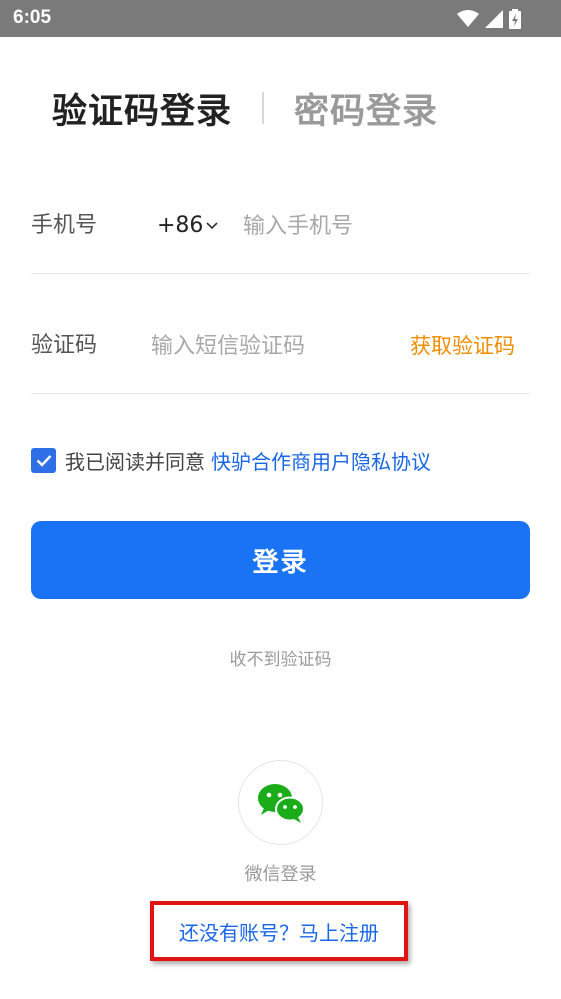  I want to click on phone-label: 手机号, so click(64, 225).